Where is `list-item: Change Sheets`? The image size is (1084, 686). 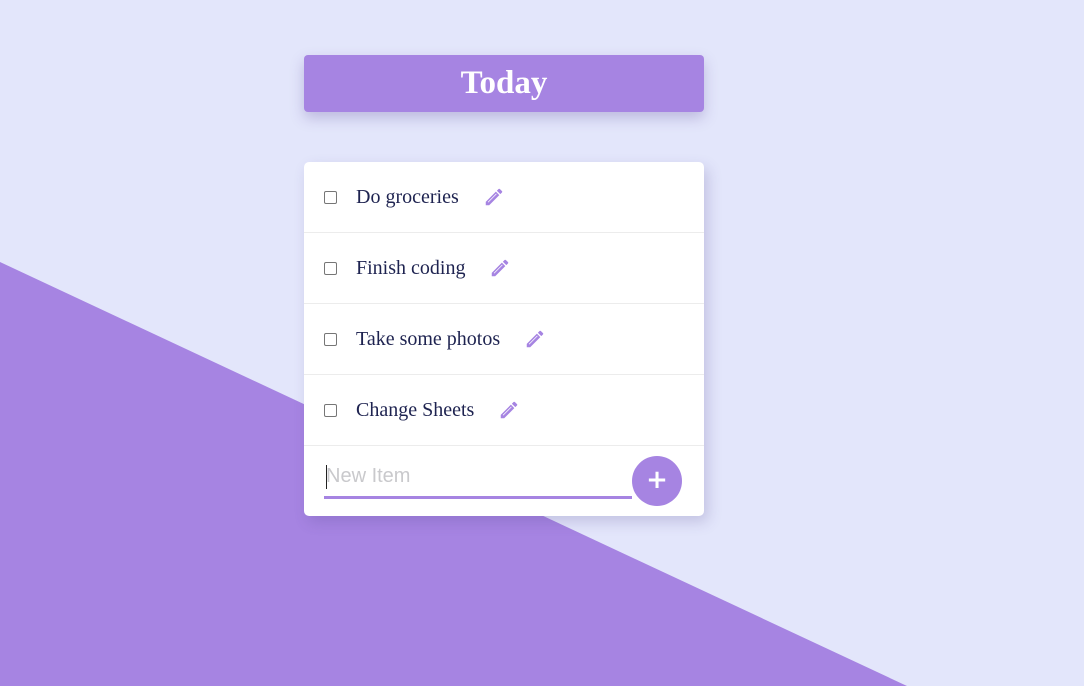
list-item: Change Sheets is located at coordinates (504, 410).